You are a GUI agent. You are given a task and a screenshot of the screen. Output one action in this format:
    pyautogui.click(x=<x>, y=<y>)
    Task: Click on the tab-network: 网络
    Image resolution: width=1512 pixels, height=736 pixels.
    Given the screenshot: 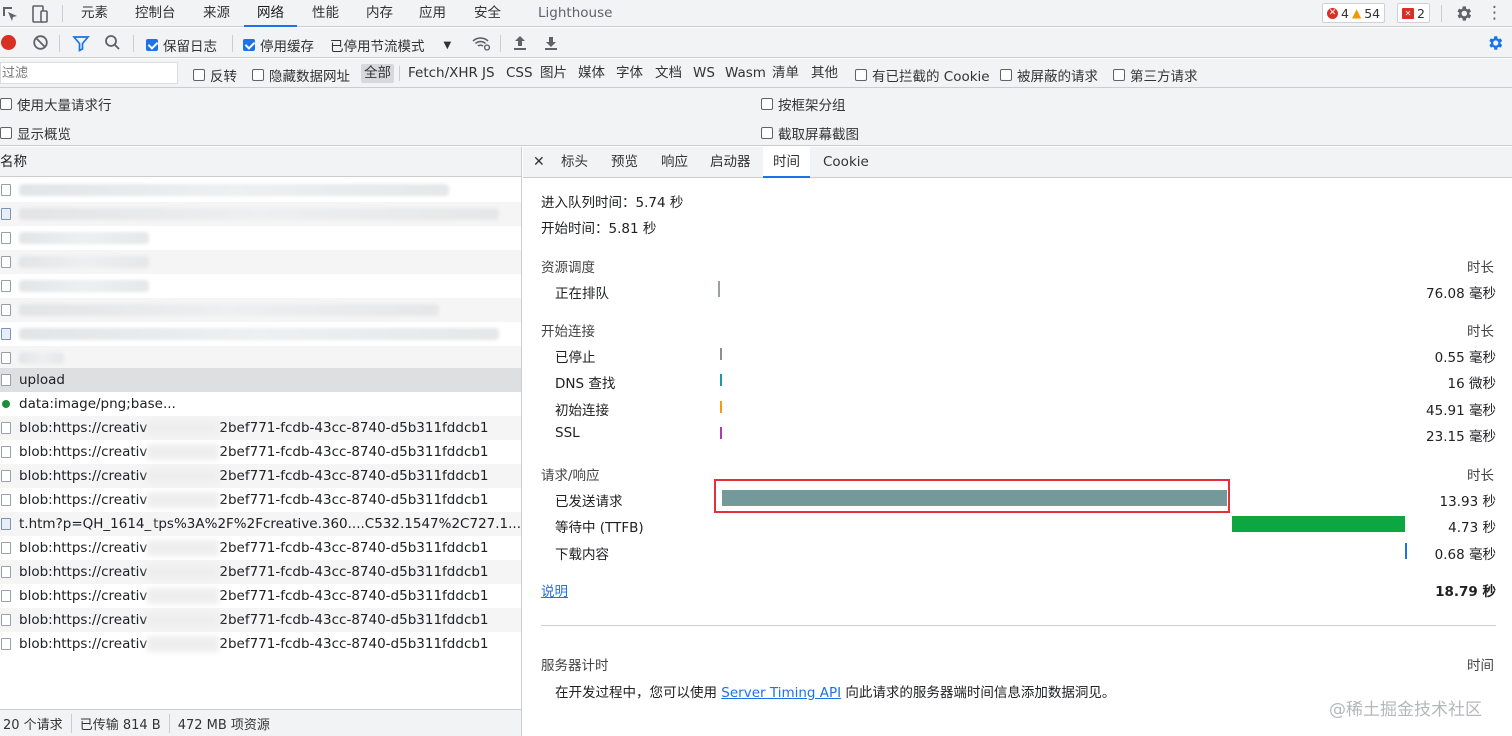 What is the action you would take?
    pyautogui.click(x=270, y=13)
    